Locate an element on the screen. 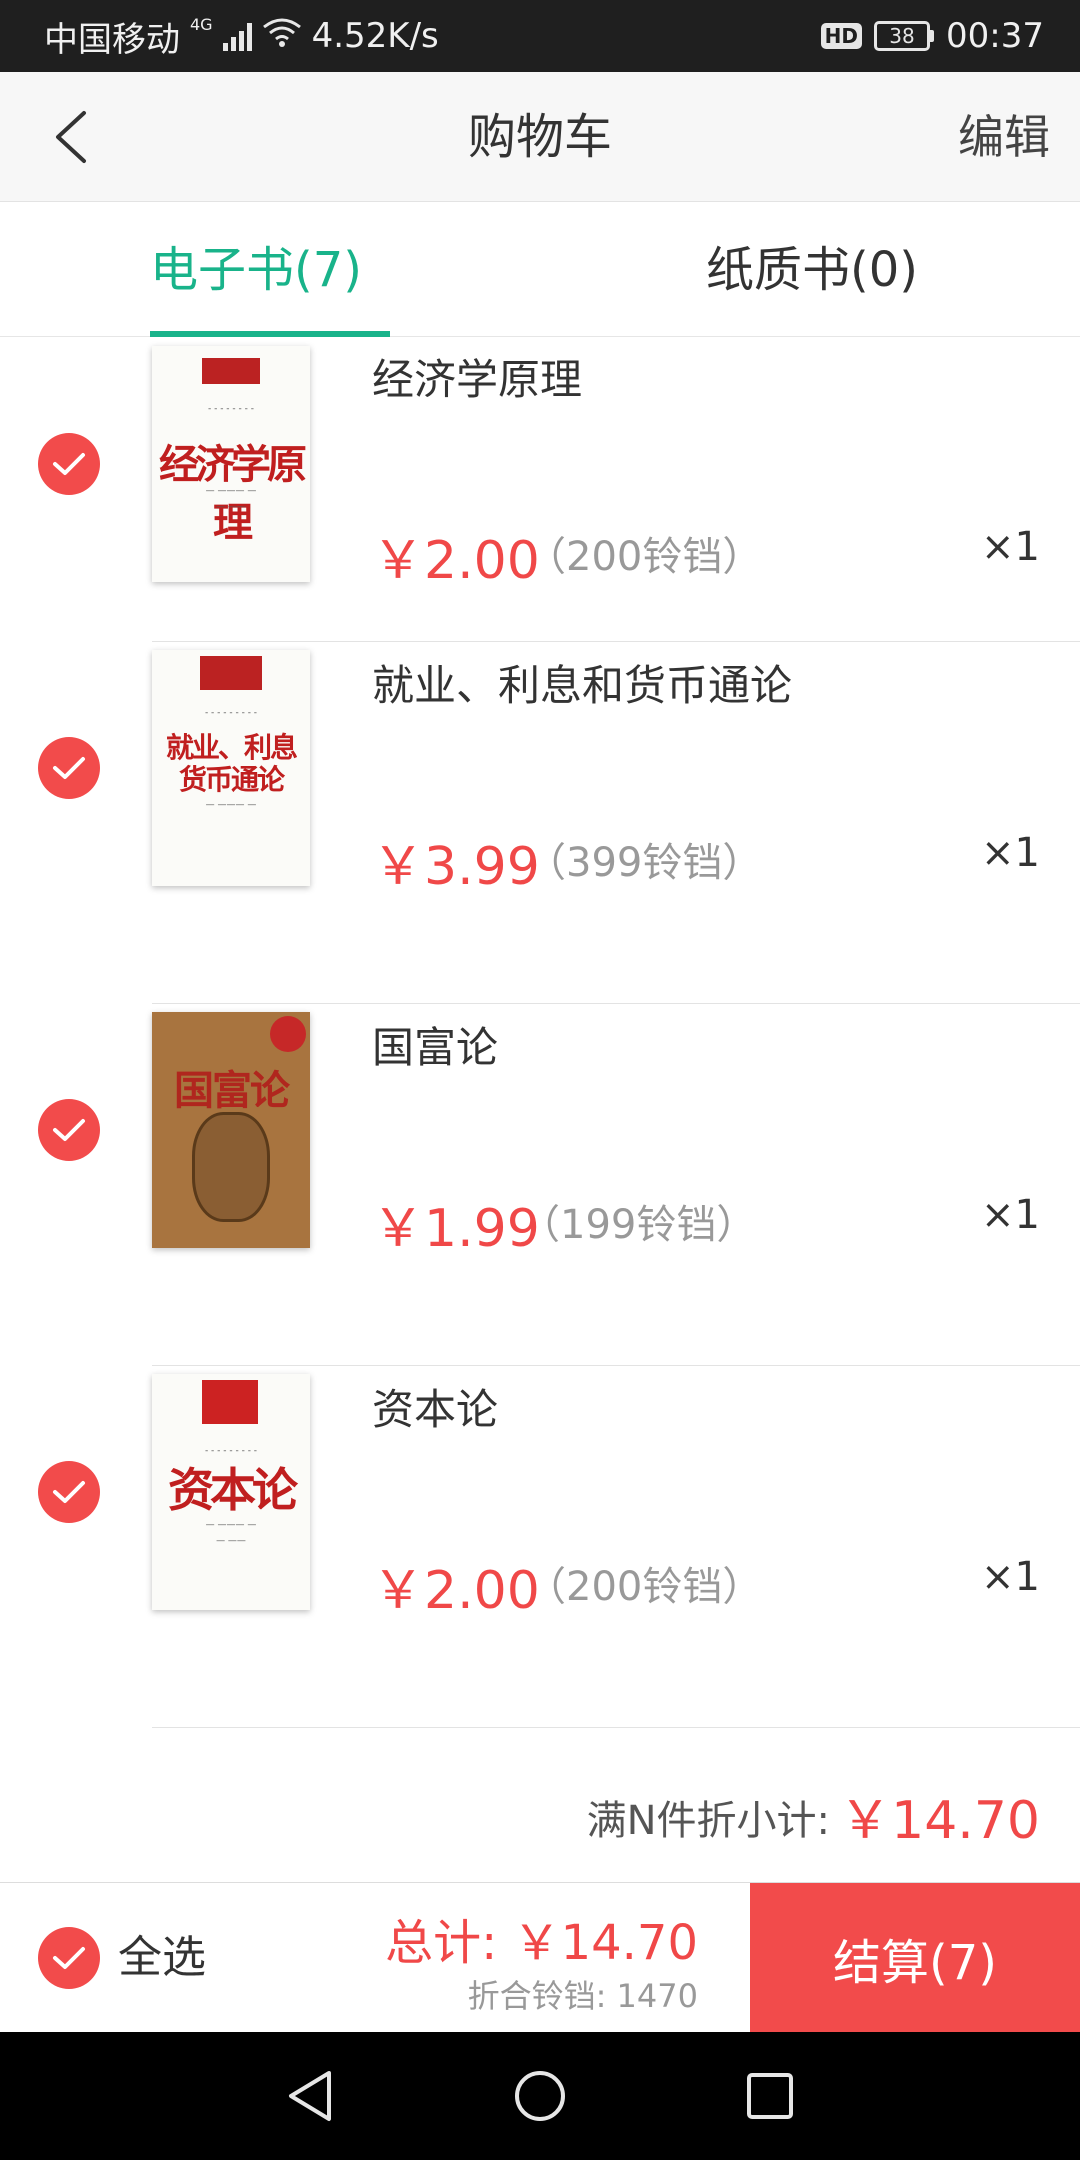  subtotal-label: 满N件折小计: is located at coordinates (708, 1821).